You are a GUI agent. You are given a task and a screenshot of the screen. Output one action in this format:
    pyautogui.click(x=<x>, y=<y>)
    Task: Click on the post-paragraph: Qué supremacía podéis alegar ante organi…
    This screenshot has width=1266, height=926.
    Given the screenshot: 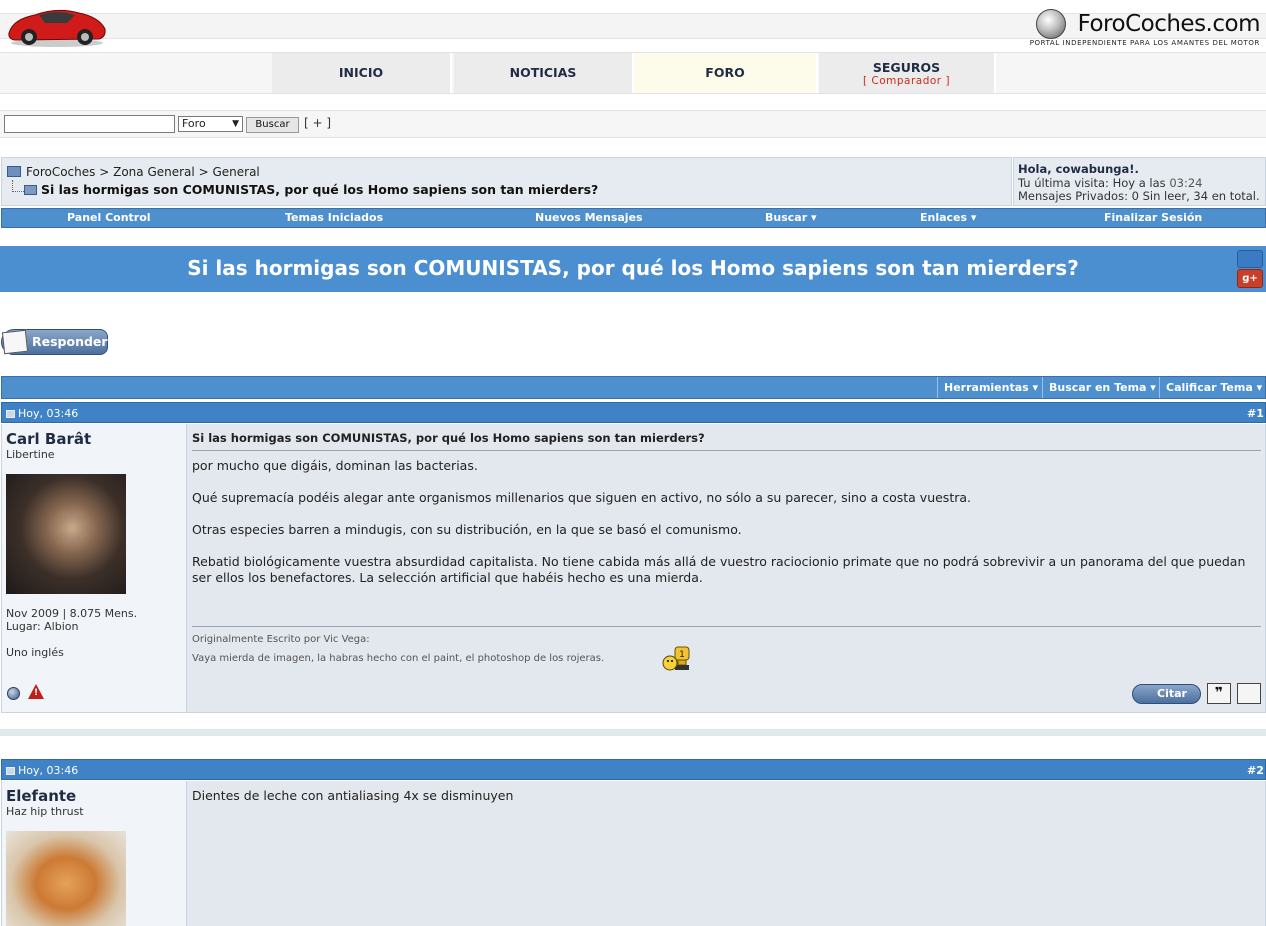 What is the action you would take?
    pyautogui.click(x=581, y=497)
    